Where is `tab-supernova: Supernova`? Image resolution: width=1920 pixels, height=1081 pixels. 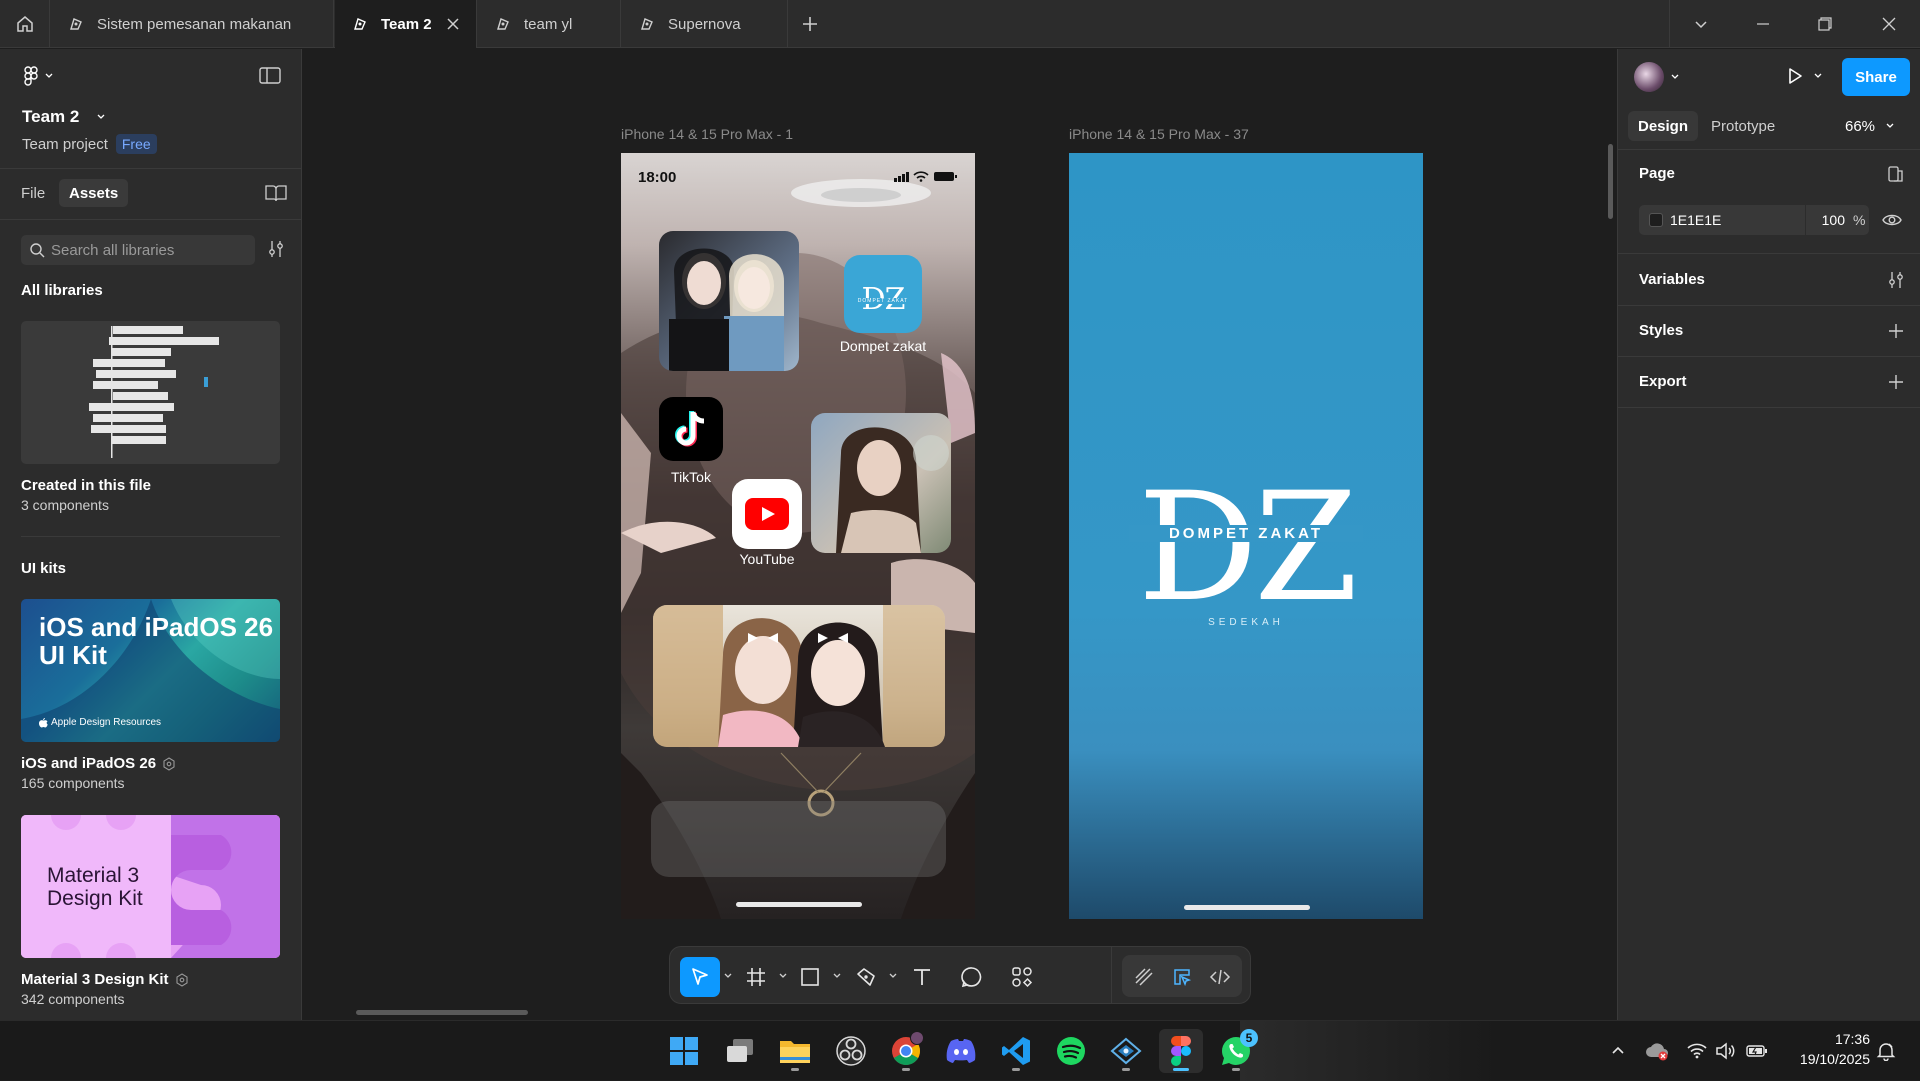 tab-supernova: Supernova is located at coordinates (705, 24).